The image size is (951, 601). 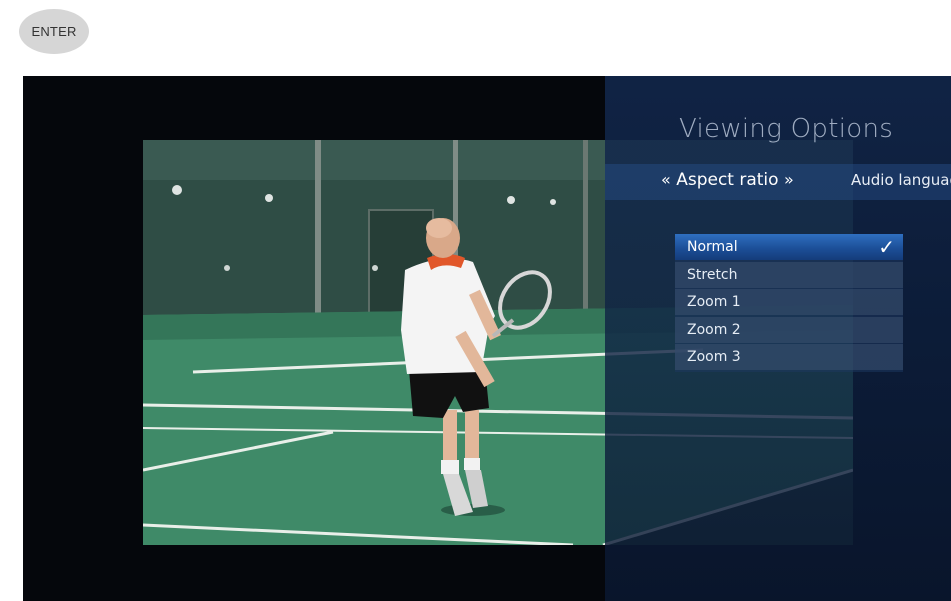 What do you see at coordinates (886, 247) in the screenshot?
I see `checkmark-icon: ✓` at bounding box center [886, 247].